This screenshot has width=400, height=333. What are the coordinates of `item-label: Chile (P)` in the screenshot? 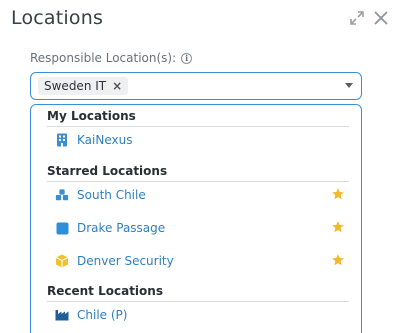 It's located at (102, 315).